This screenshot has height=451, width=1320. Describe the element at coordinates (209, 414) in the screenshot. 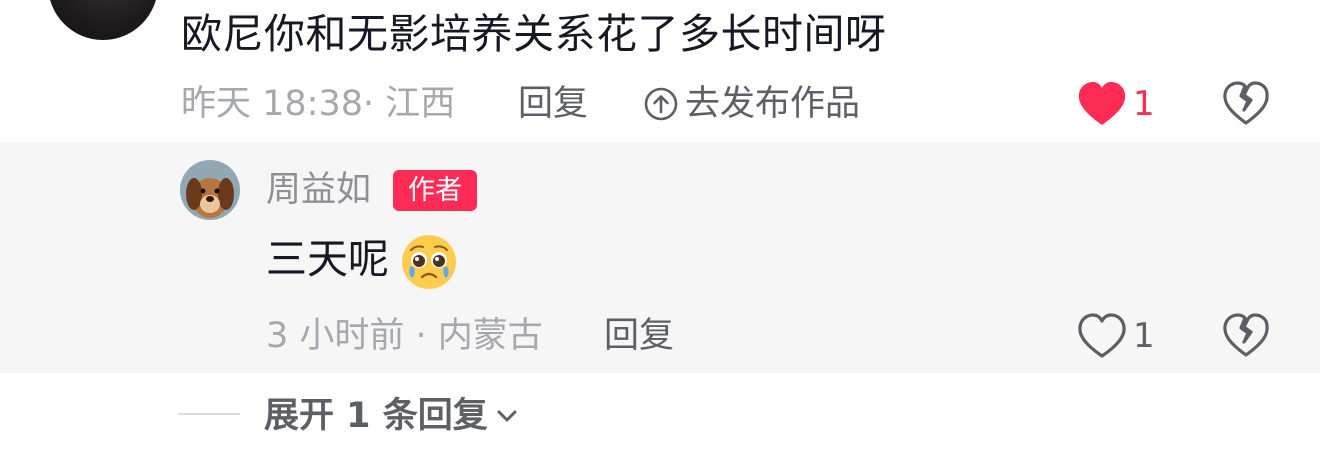

I see `expand-divider-line` at that location.